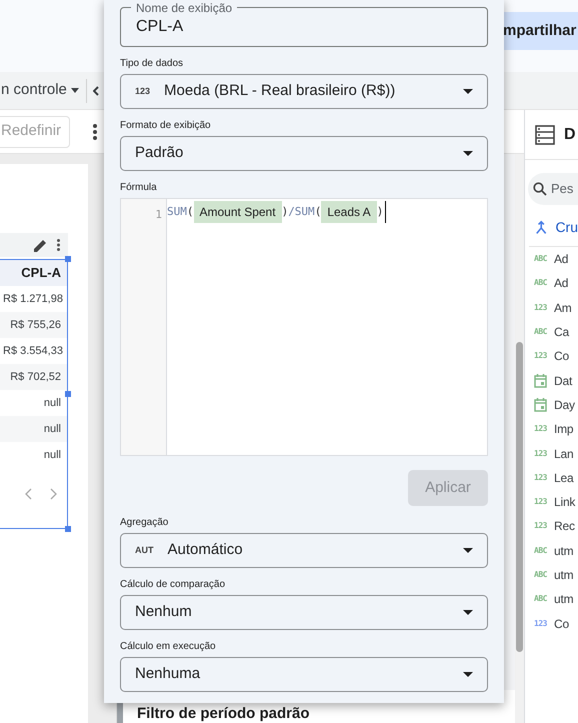  Describe the element at coordinates (304, 550) in the screenshot. I see `dropdown: AUT Automático` at that location.